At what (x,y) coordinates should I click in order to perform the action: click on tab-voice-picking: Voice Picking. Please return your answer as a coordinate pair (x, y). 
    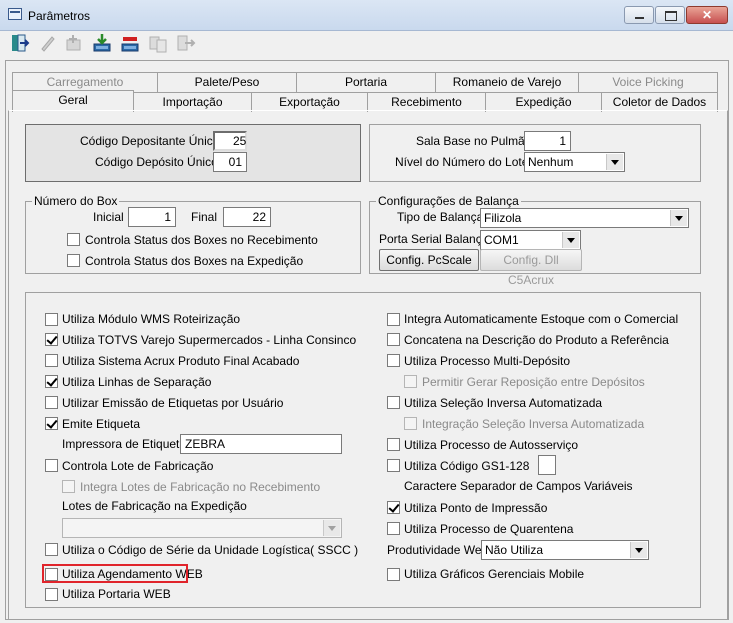
    Looking at the image, I should click on (648, 82).